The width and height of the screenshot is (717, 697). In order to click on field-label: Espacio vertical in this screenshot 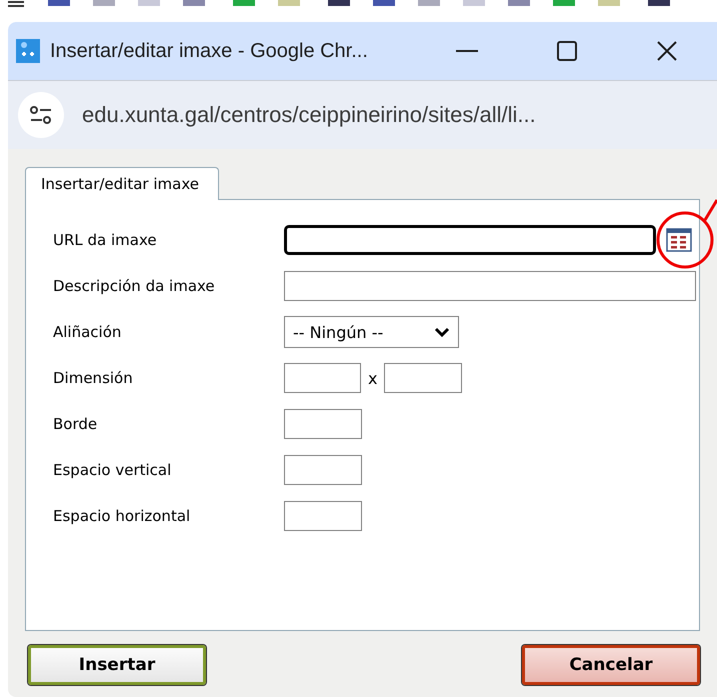, I will do `click(112, 470)`.